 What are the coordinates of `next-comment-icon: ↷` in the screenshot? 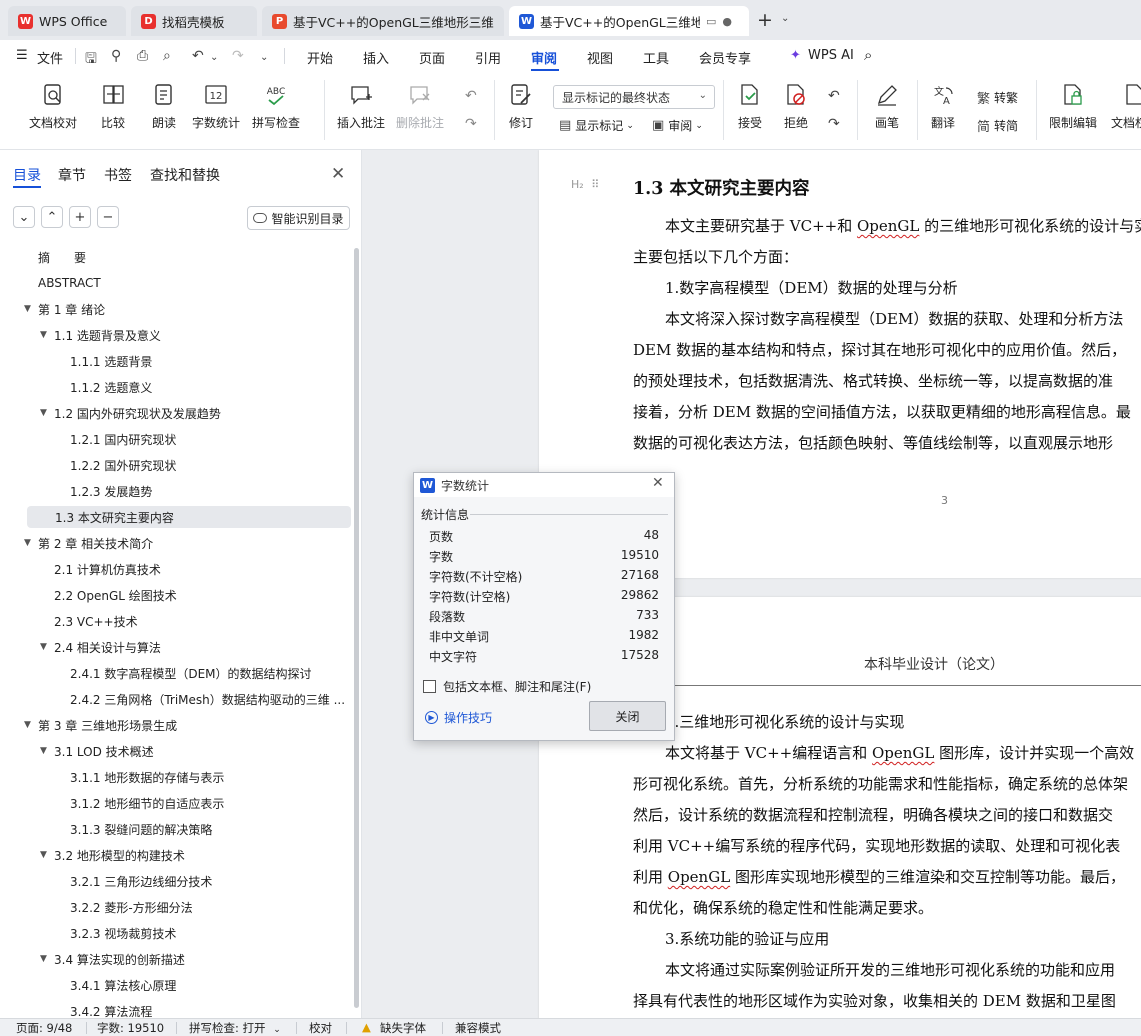 It's located at (471, 124).